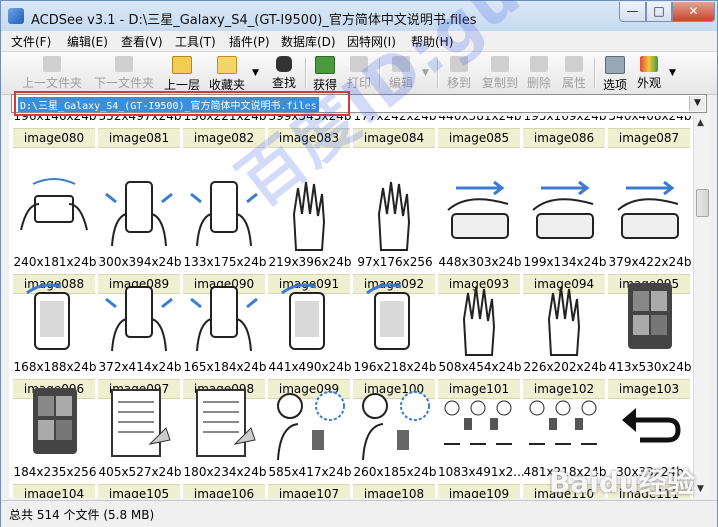 Image resolution: width=718 pixels, height=527 pixels. What do you see at coordinates (181, 85) in the screenshot?
I see `up-level-label: 上一层` at bounding box center [181, 85].